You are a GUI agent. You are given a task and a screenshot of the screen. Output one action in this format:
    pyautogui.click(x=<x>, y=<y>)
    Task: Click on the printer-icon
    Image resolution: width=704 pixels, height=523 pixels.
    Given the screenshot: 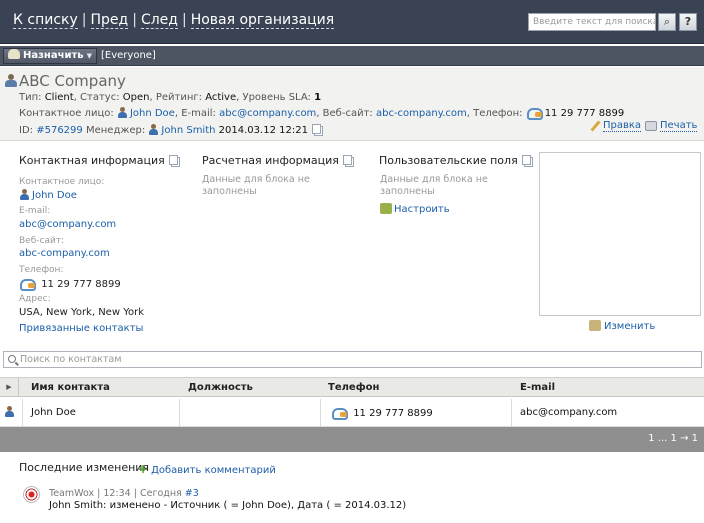 What is the action you would take?
    pyautogui.click(x=651, y=126)
    